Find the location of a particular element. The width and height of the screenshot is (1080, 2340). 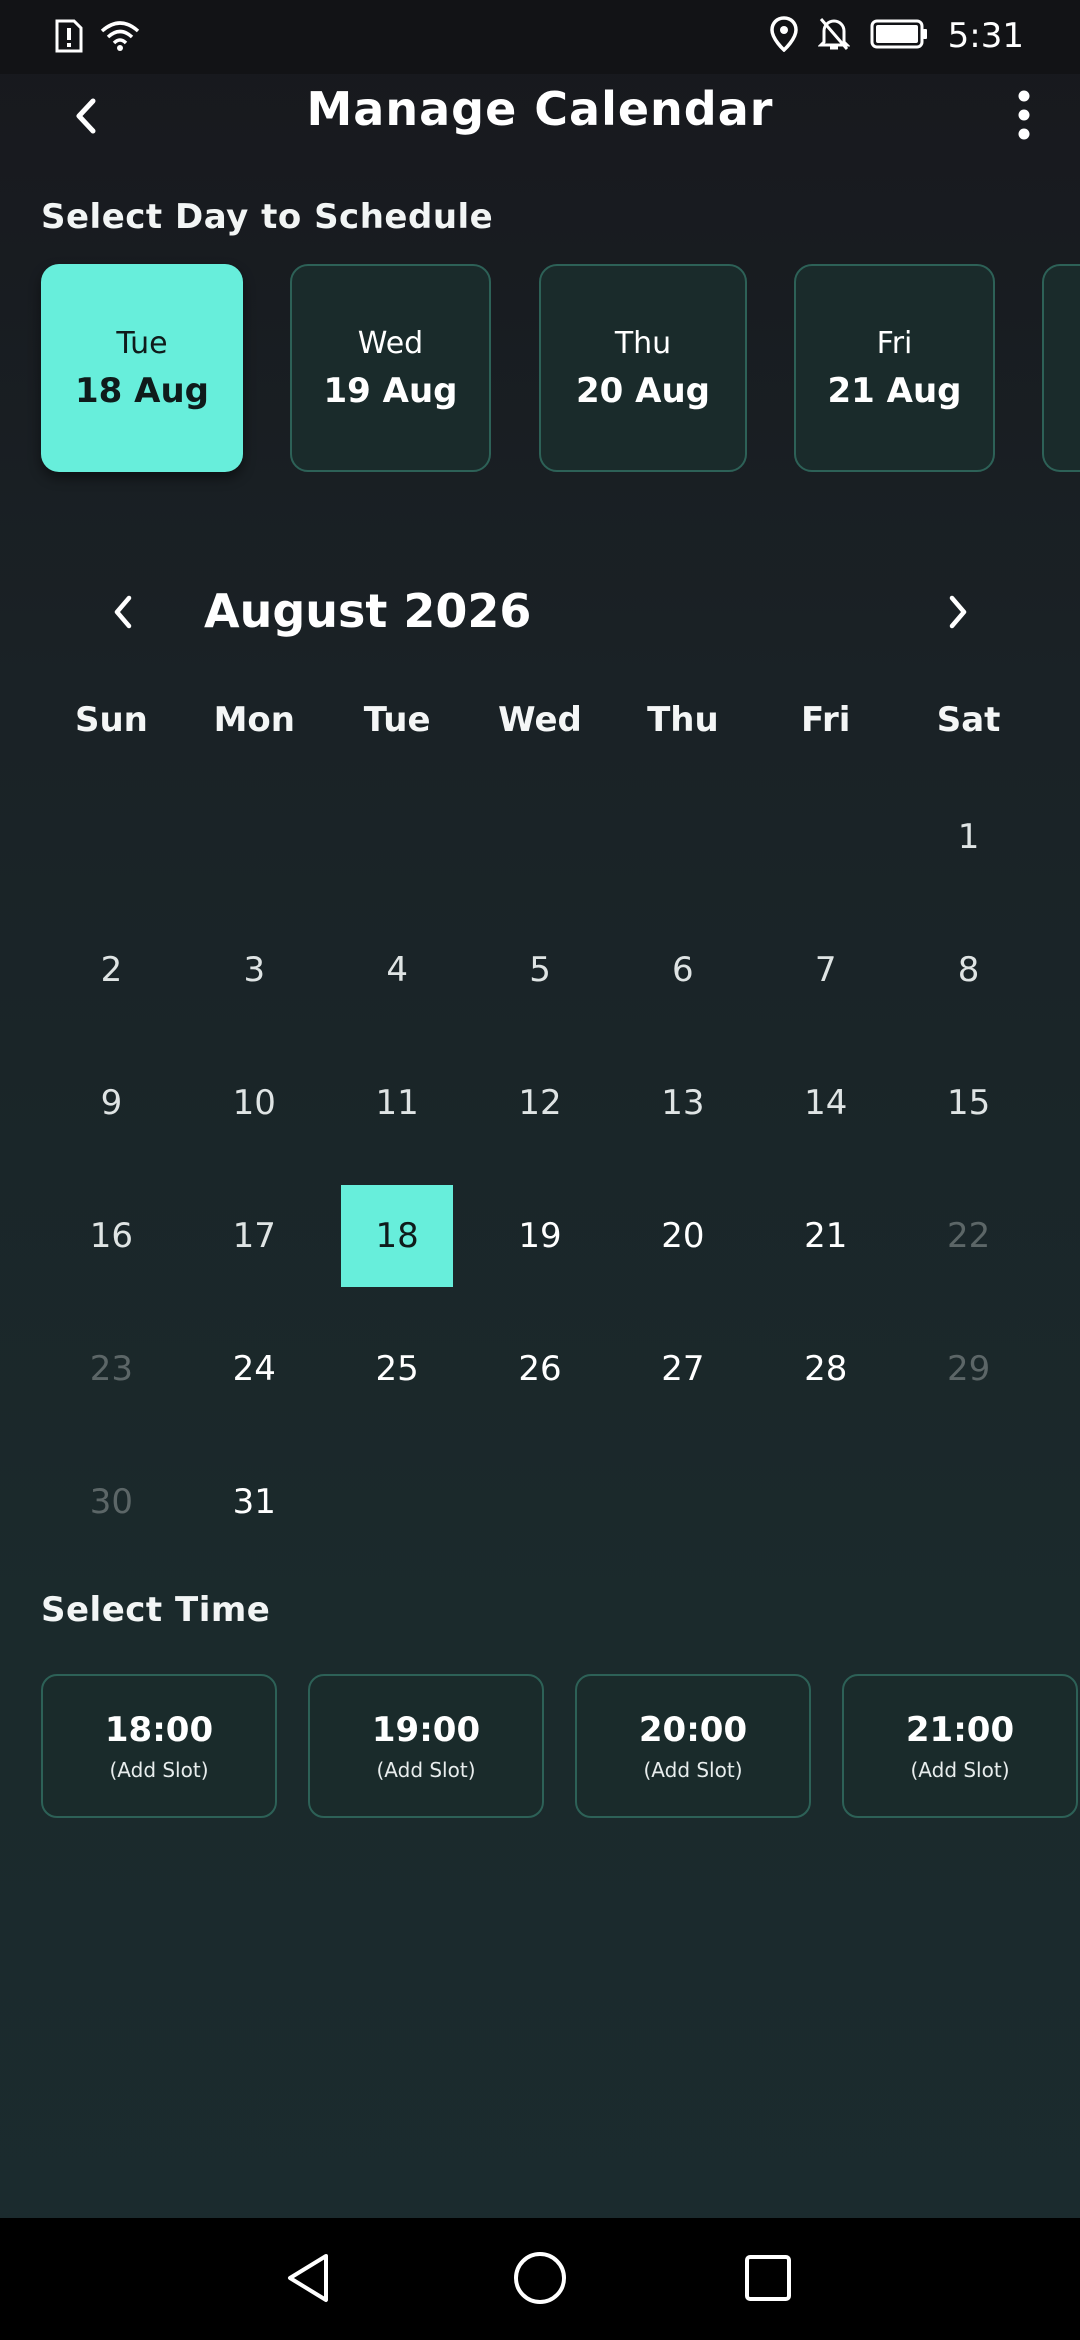

calendar-day-cell: 1 is located at coordinates (968, 837).